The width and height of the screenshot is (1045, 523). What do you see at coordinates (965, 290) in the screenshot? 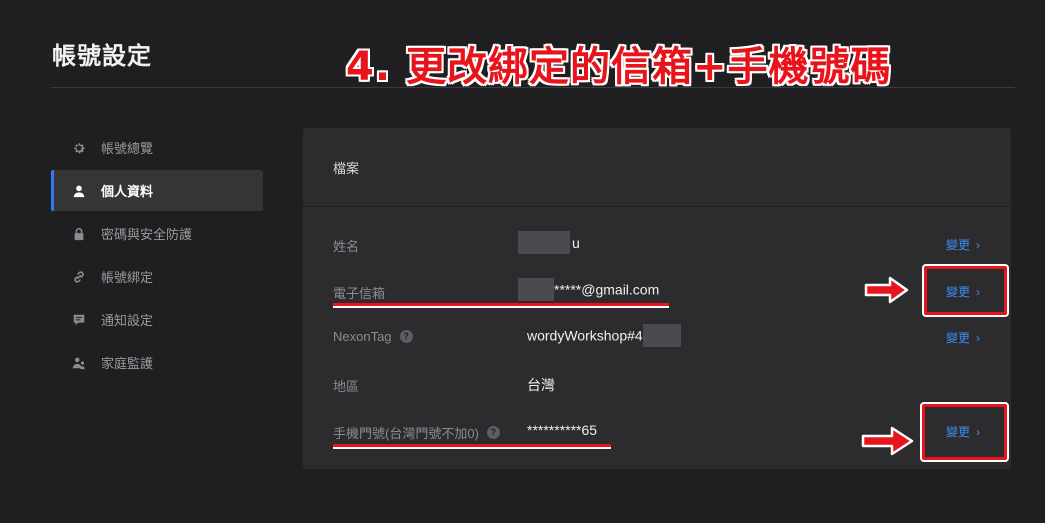
I see `email-change-highlight-box` at bounding box center [965, 290].